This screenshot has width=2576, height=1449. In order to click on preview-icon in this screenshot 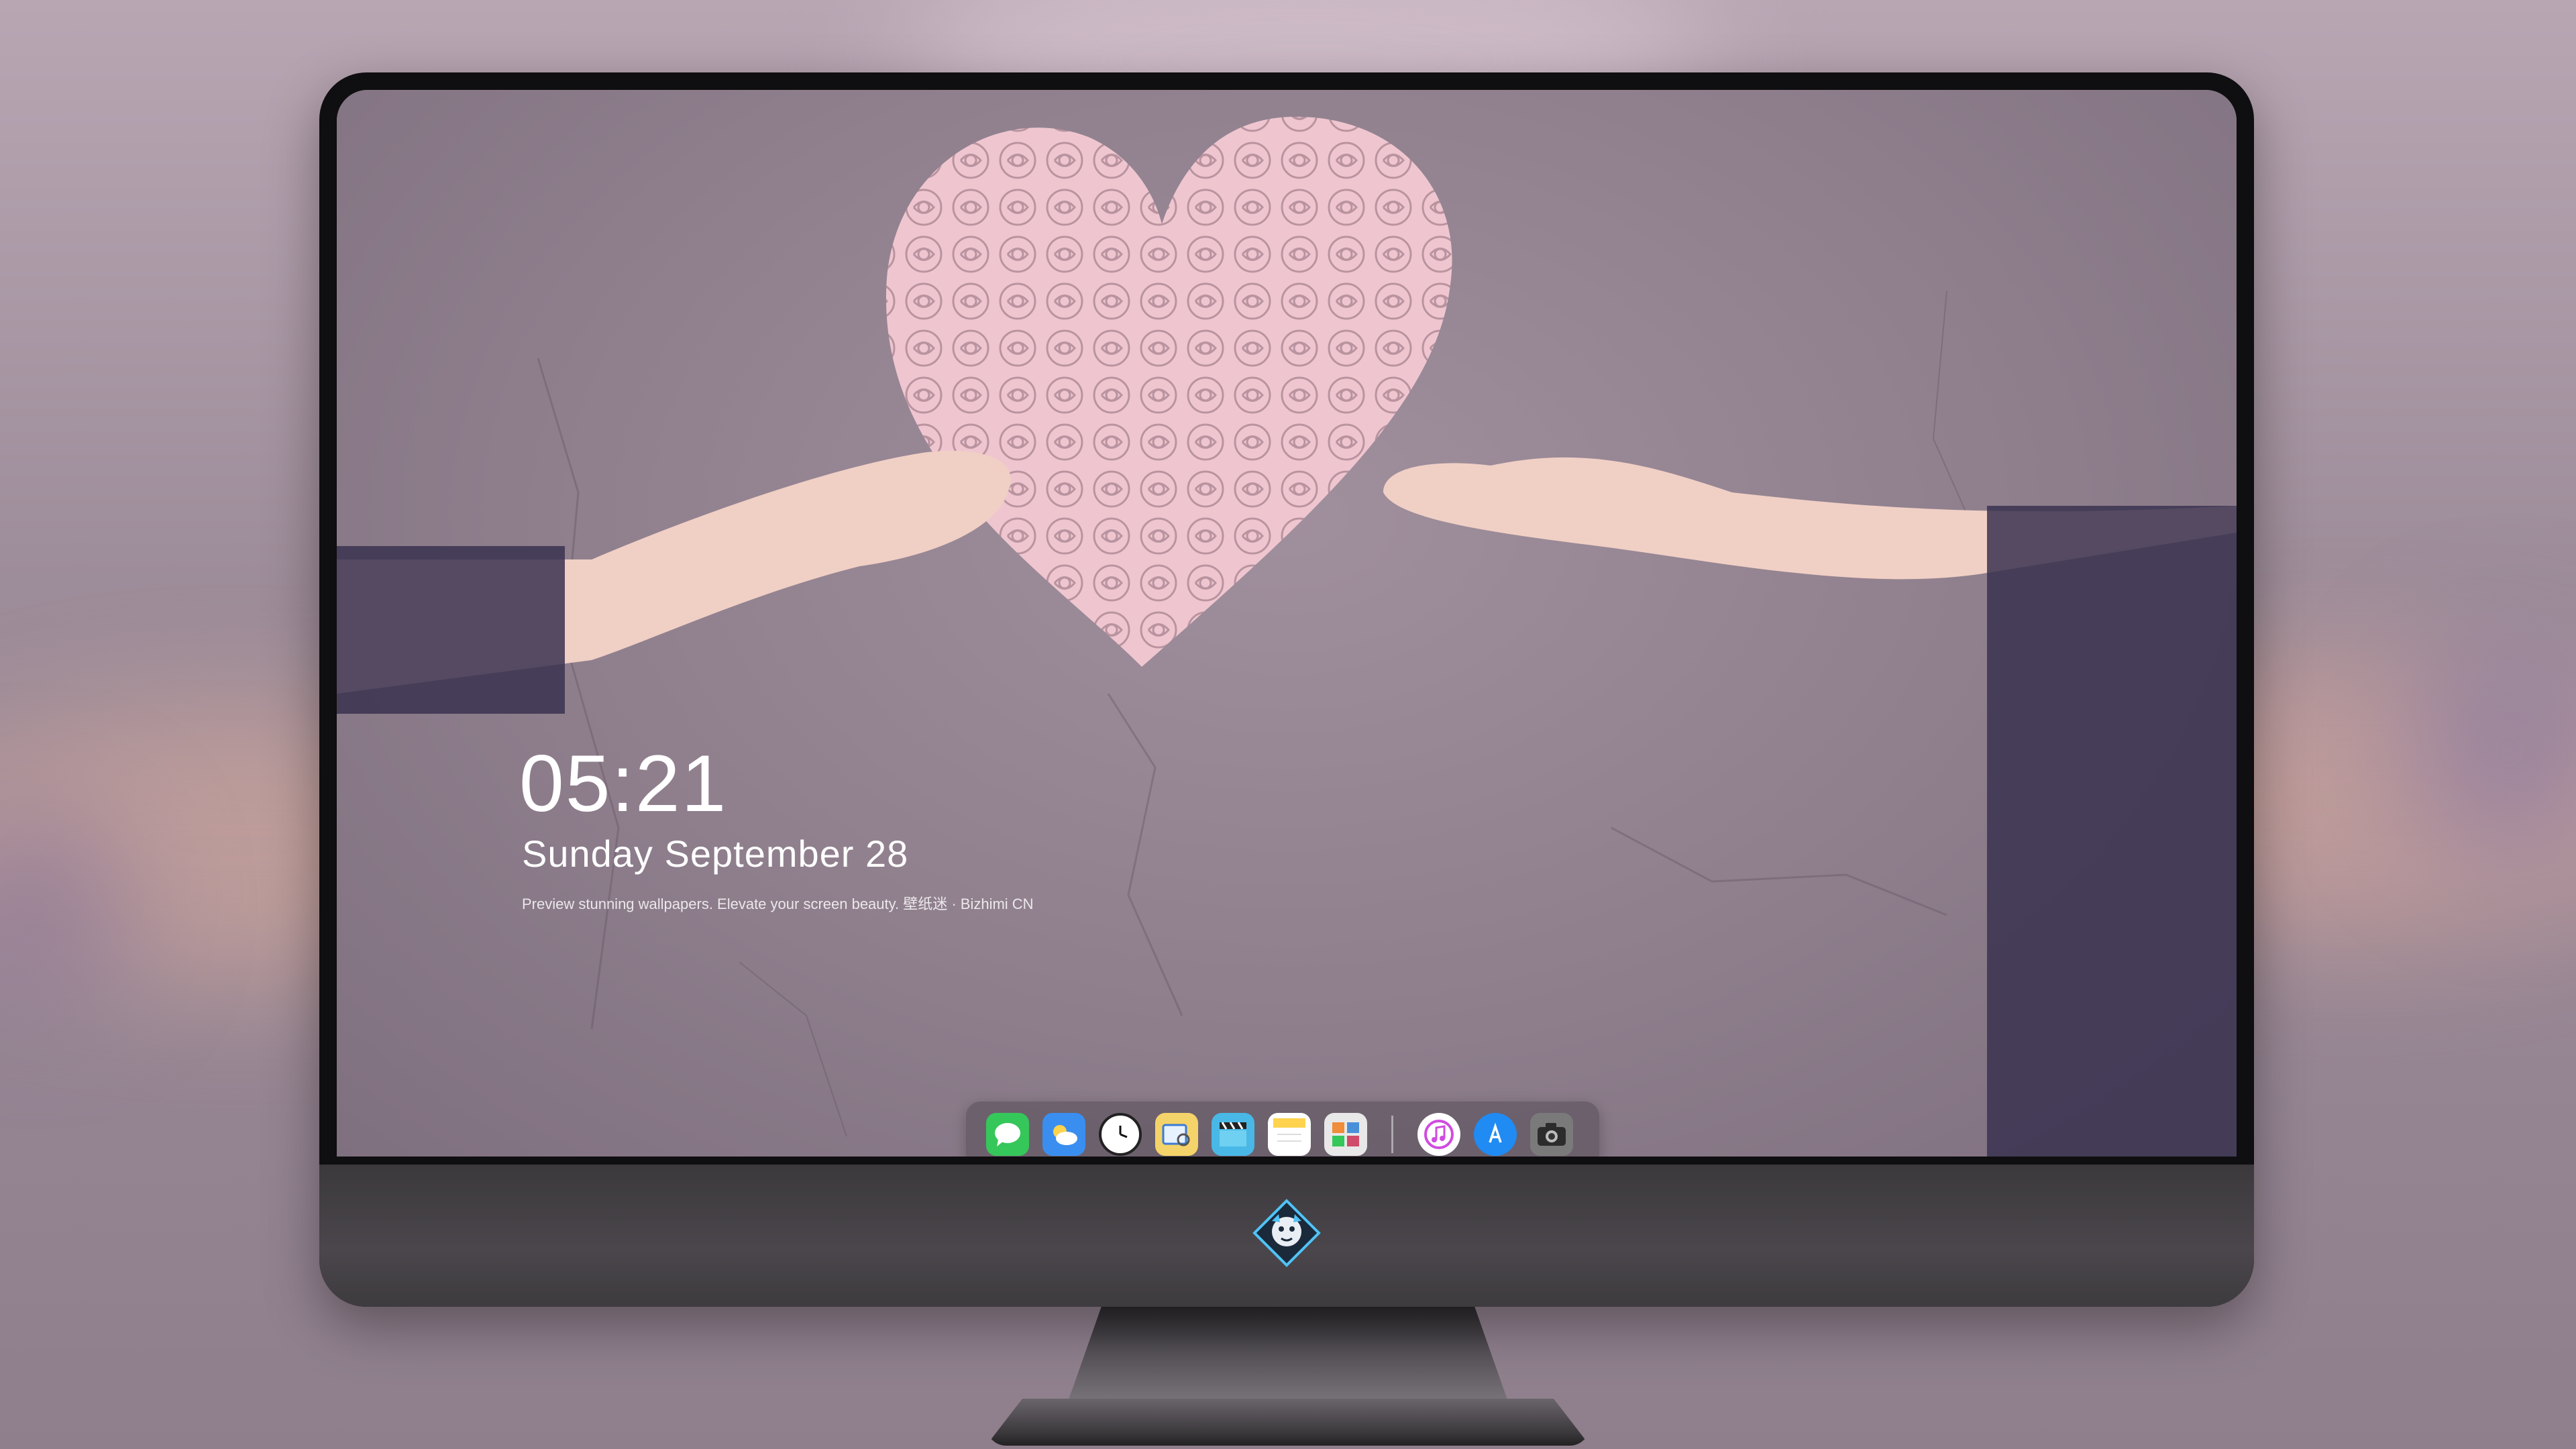, I will do `click(1176, 1134)`.